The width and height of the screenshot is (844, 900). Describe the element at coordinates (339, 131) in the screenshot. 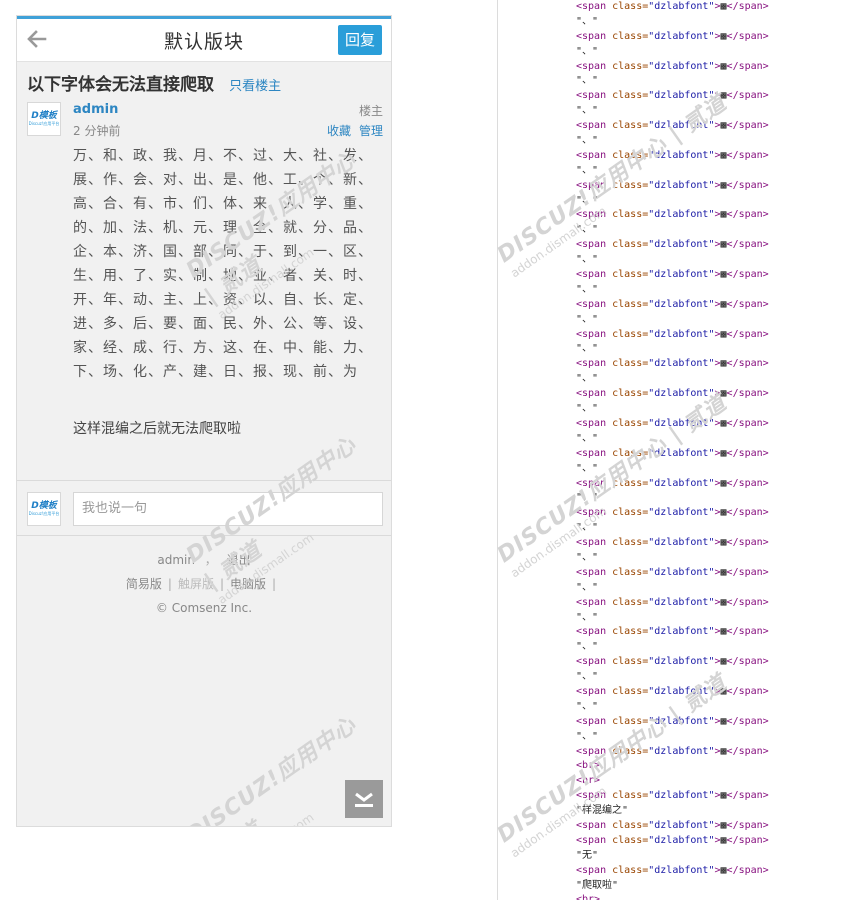

I see `favorite-link: 收藏` at that location.